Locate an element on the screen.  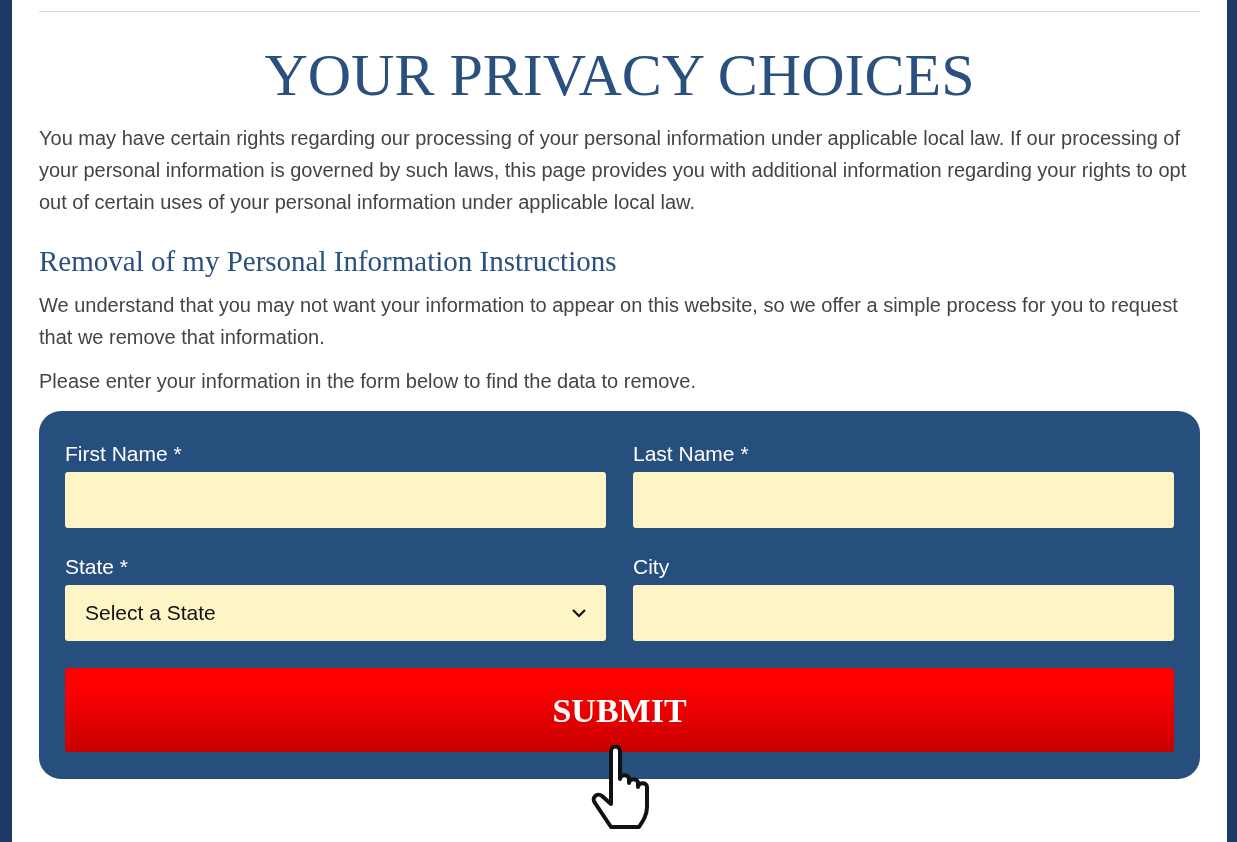
section-heading: Removal of my Personal Information Instructions is located at coordinates (328, 261).